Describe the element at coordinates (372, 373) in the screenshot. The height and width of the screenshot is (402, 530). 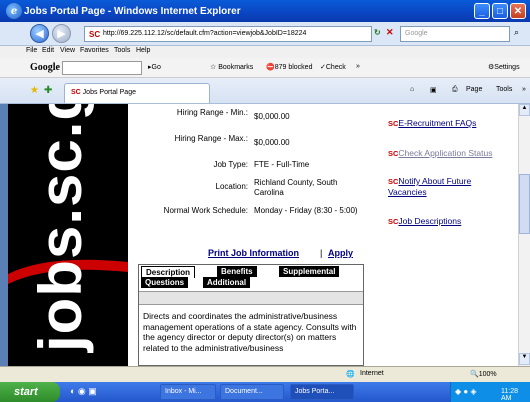
I see `security-zone-label: Internet` at that location.